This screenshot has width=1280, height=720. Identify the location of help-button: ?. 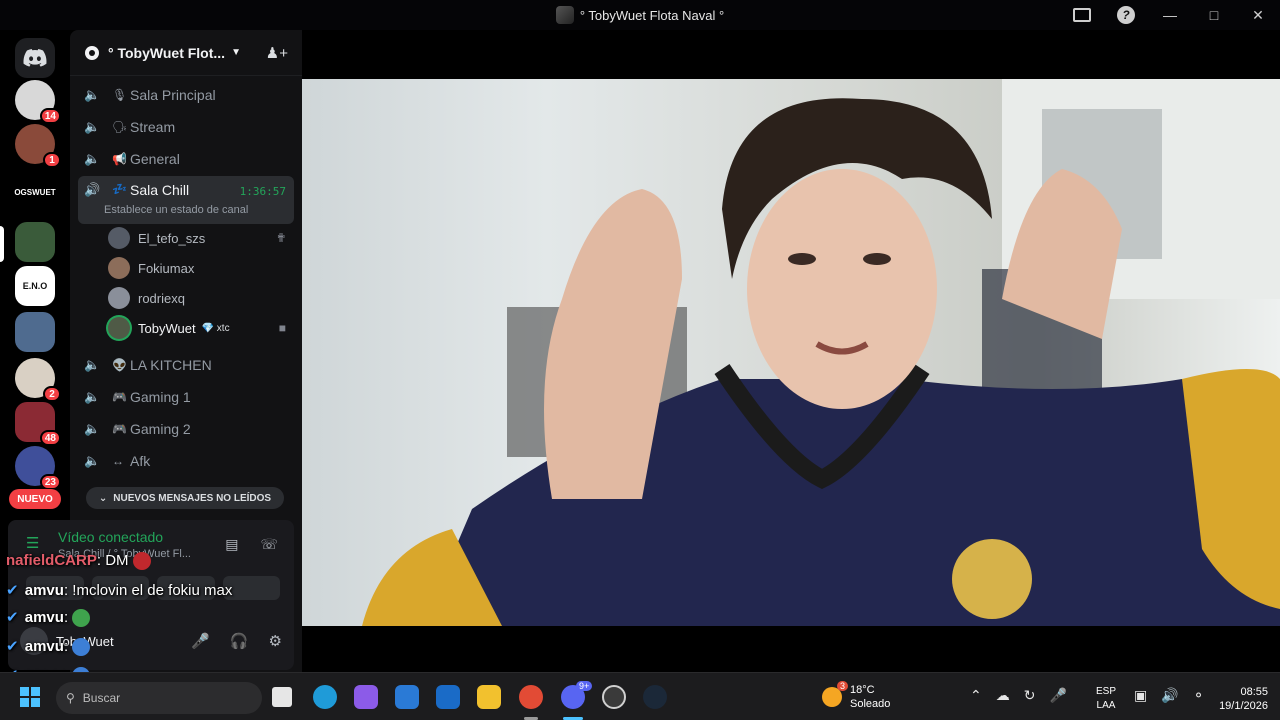
(1126, 15).